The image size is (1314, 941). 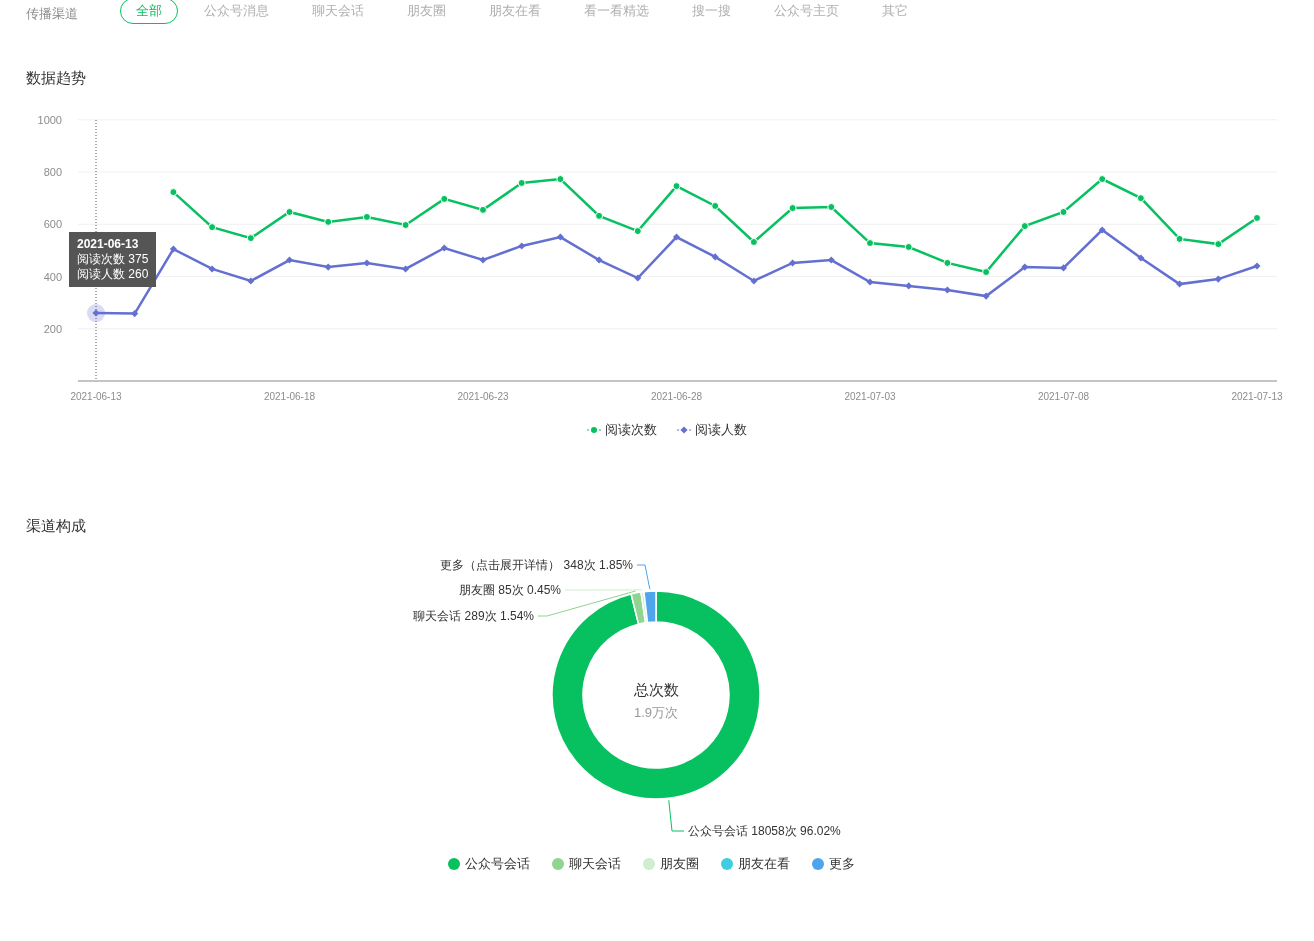 I want to click on axis-tick-label: 800, so click(x=52, y=172).